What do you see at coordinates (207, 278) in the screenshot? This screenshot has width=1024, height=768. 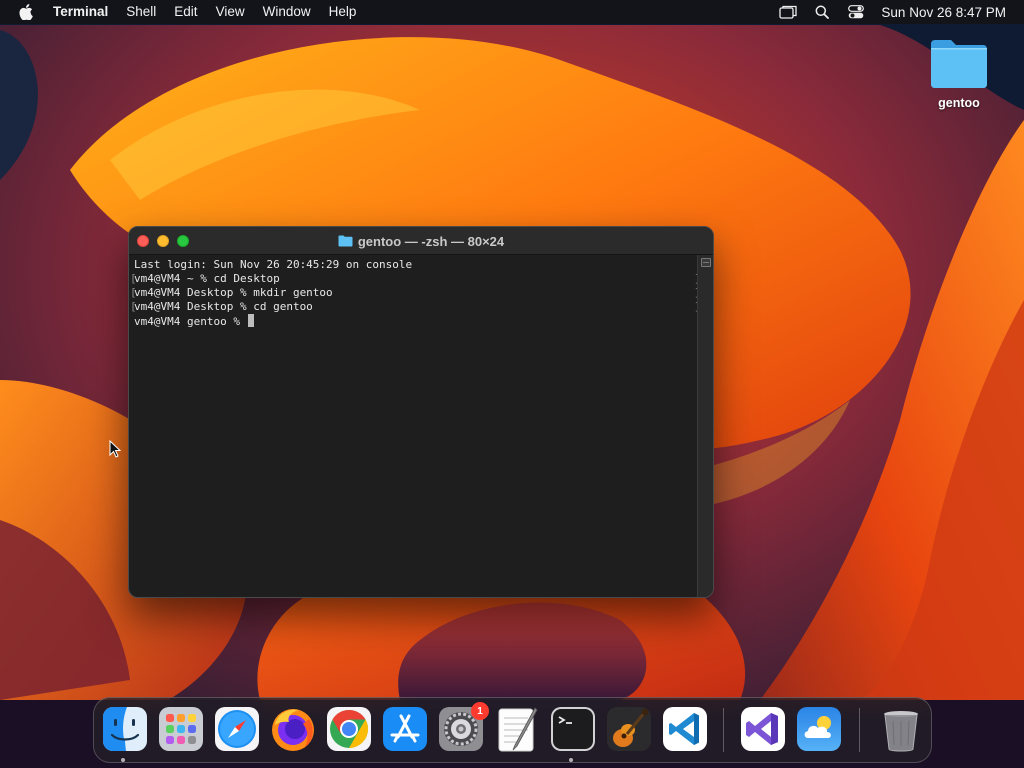 I see `terminal-line-text: vm4@VM4 ~ % cd Desktop` at bounding box center [207, 278].